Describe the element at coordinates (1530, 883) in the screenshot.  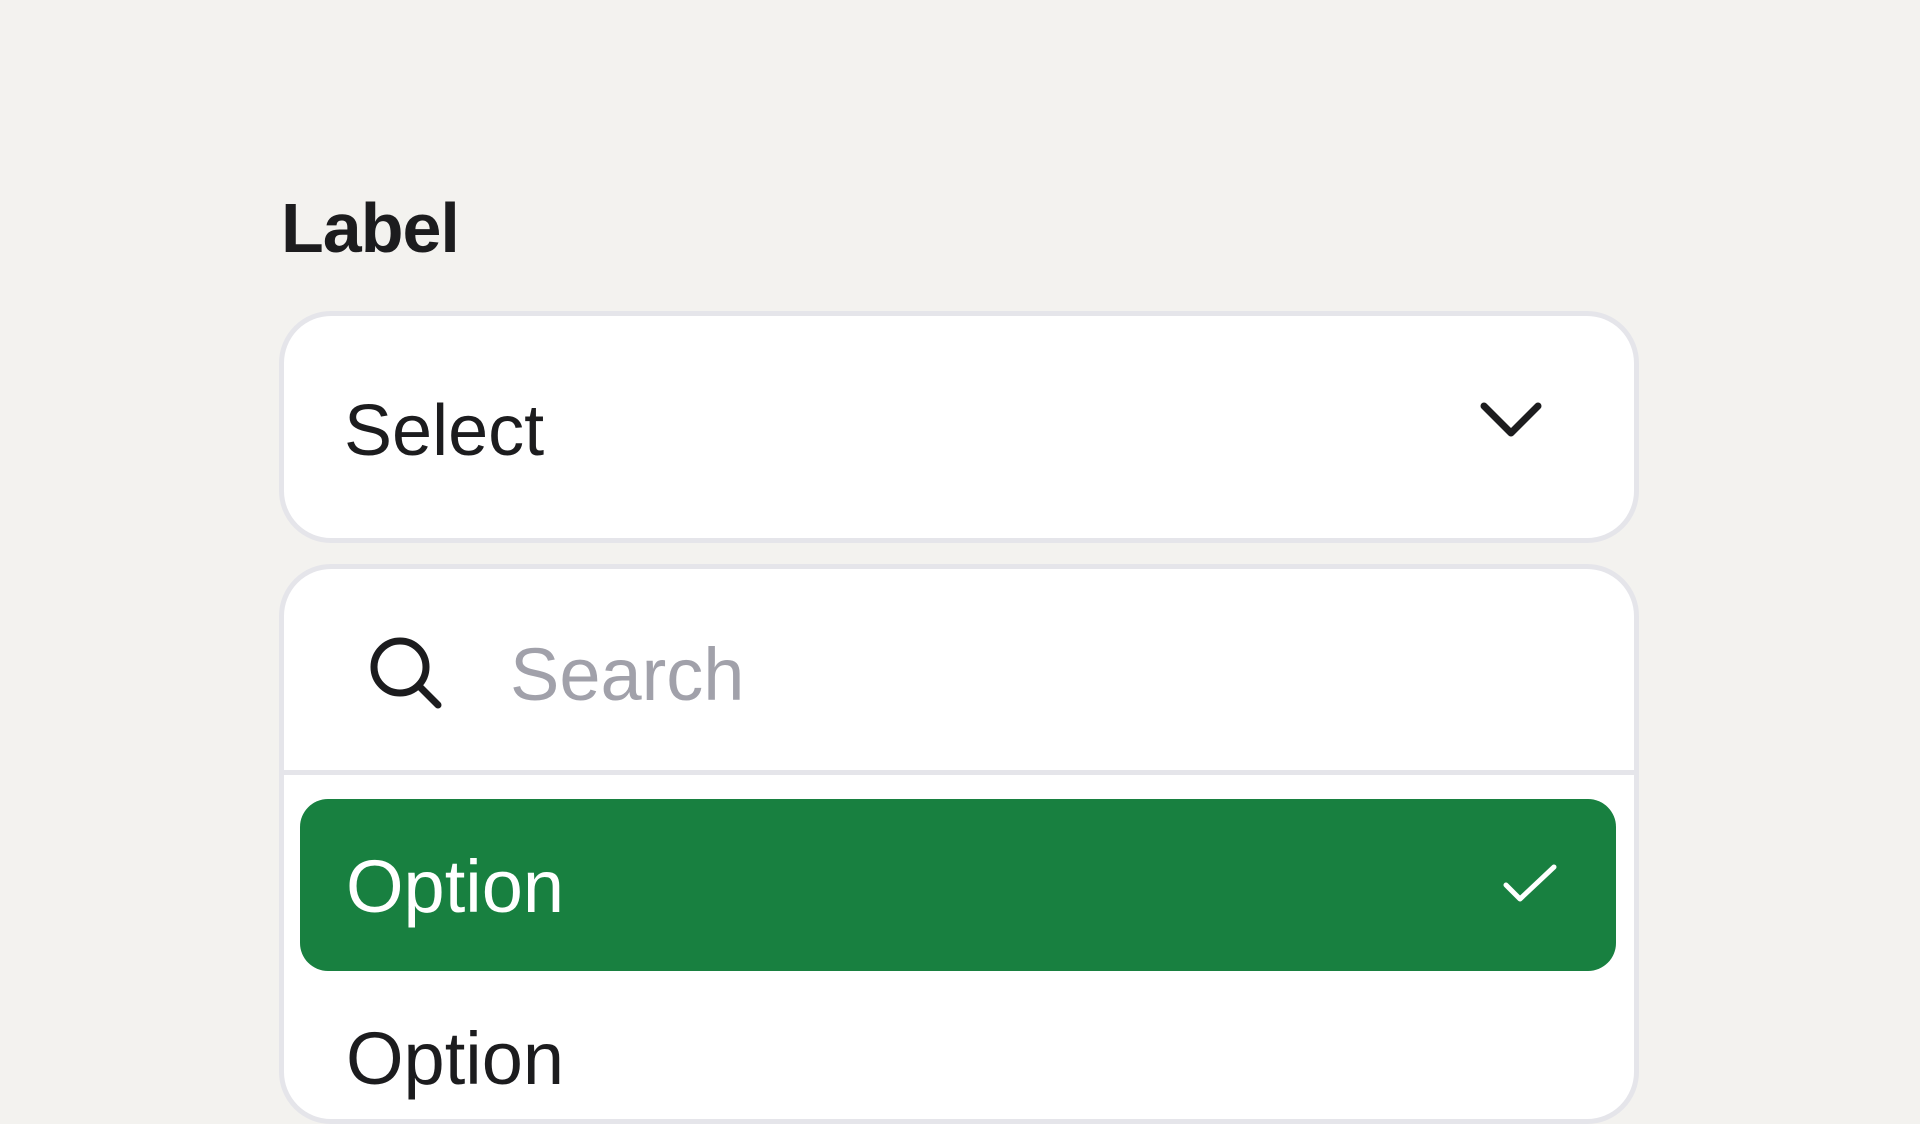
I see `check-icon` at that location.